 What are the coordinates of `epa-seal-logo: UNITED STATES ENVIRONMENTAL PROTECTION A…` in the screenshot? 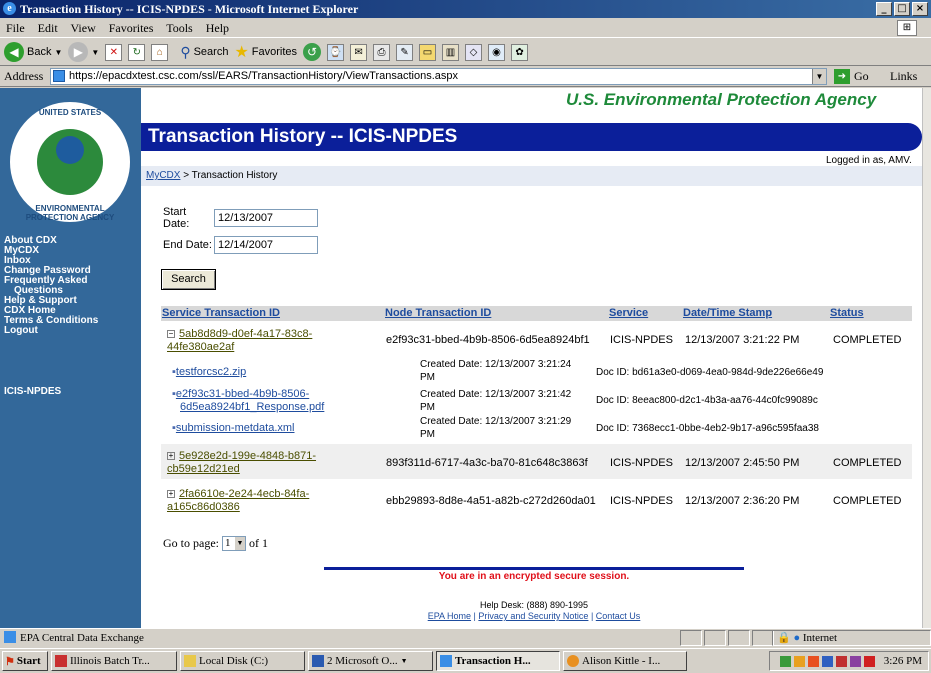 It's located at (70, 162).